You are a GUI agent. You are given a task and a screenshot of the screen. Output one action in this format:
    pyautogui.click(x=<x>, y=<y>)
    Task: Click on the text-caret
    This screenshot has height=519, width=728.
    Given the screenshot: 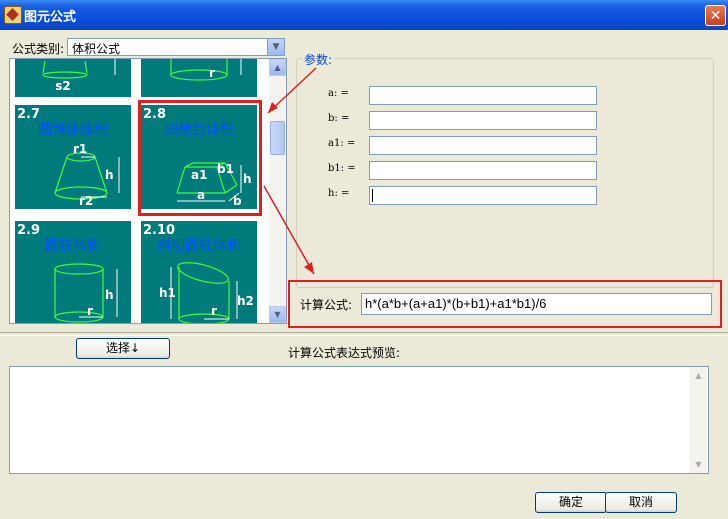 What is the action you would take?
    pyautogui.click(x=372, y=195)
    